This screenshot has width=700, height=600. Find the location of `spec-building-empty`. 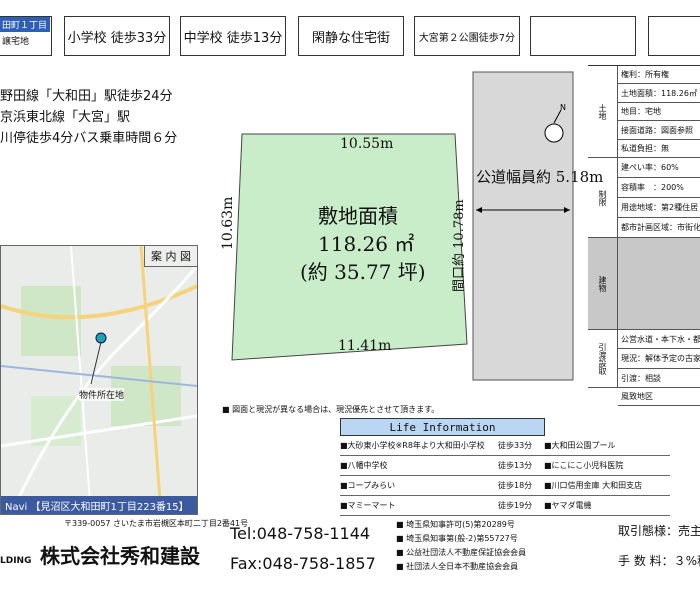

spec-building-empty is located at coordinates (659, 284).